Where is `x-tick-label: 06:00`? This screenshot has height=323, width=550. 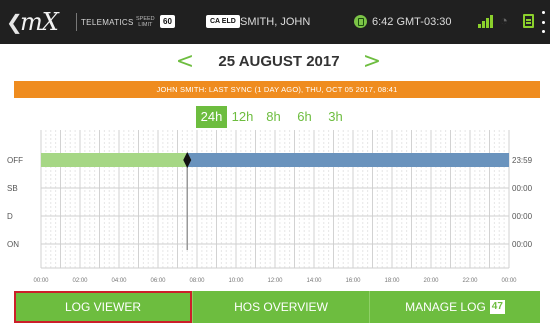 x-tick-label: 06:00 is located at coordinates (158, 281).